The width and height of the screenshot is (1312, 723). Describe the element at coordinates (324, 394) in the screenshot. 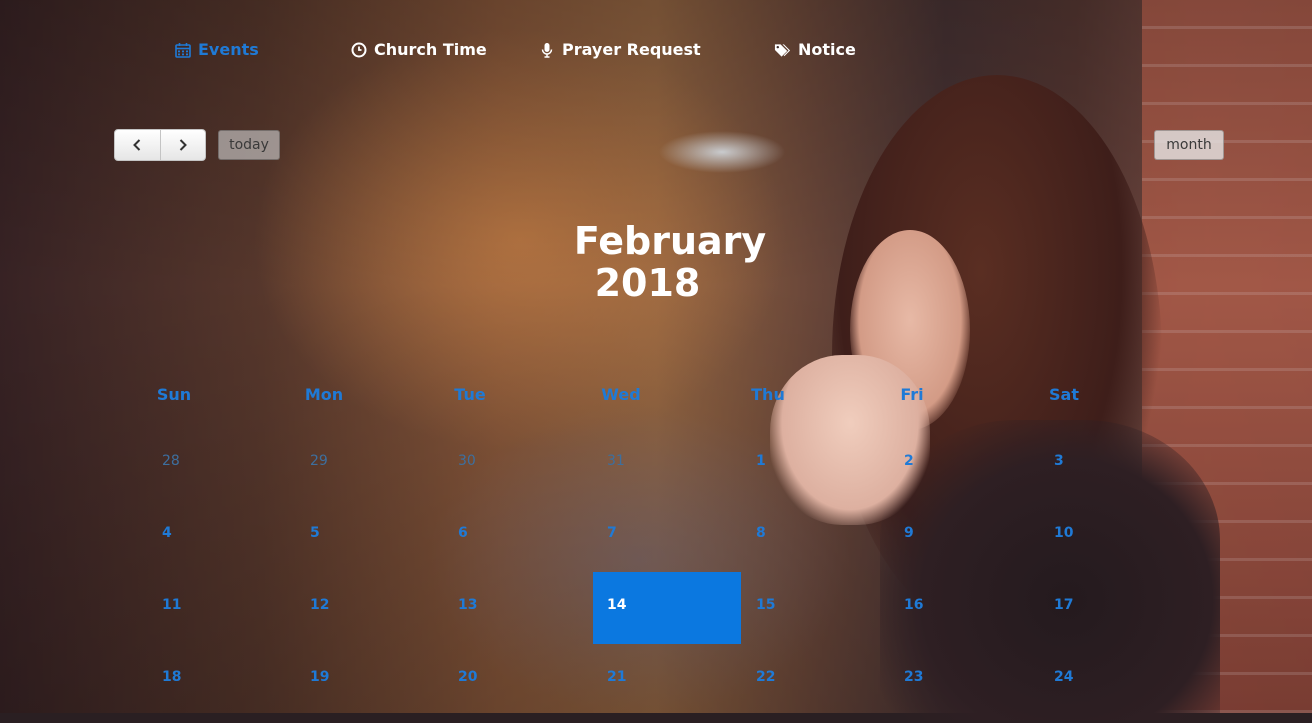

I see `weekday-header: Mon` at that location.